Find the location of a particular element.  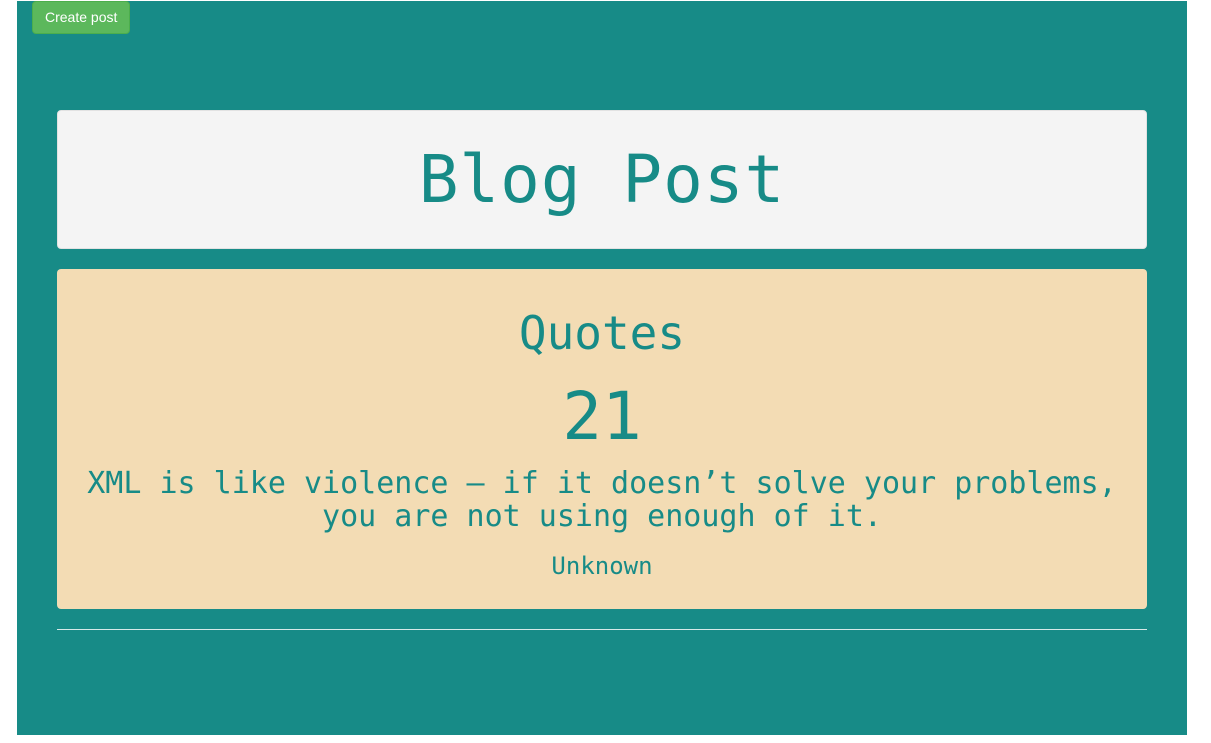

quote-heading: Quotes is located at coordinates (602, 333).